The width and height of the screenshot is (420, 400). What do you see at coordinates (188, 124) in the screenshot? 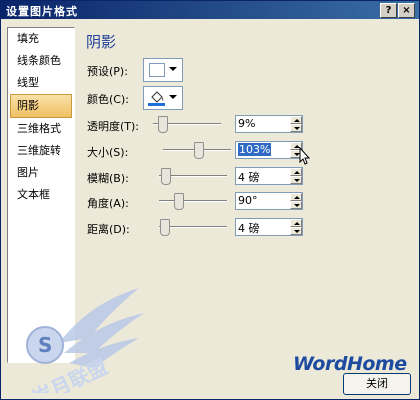
I see `transparency-slider` at bounding box center [188, 124].